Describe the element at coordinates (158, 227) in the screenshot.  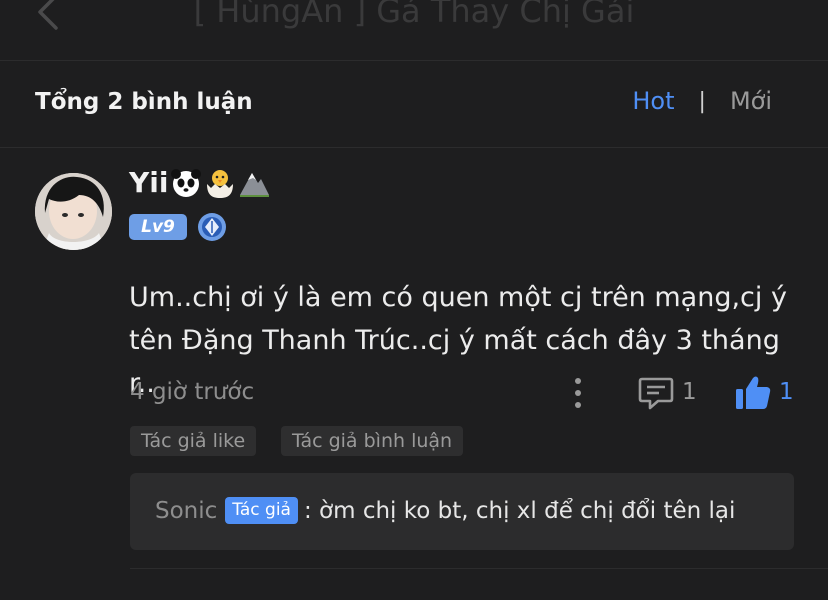
I see `level-badge: Lv9` at that location.